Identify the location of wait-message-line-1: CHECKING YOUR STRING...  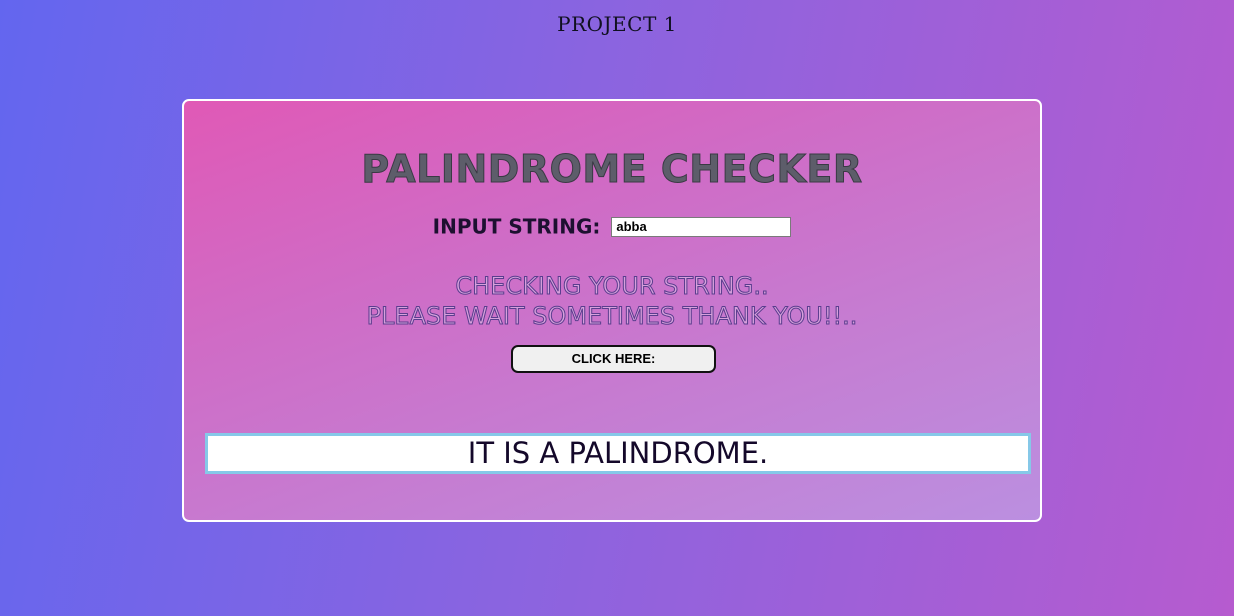
(612, 286).